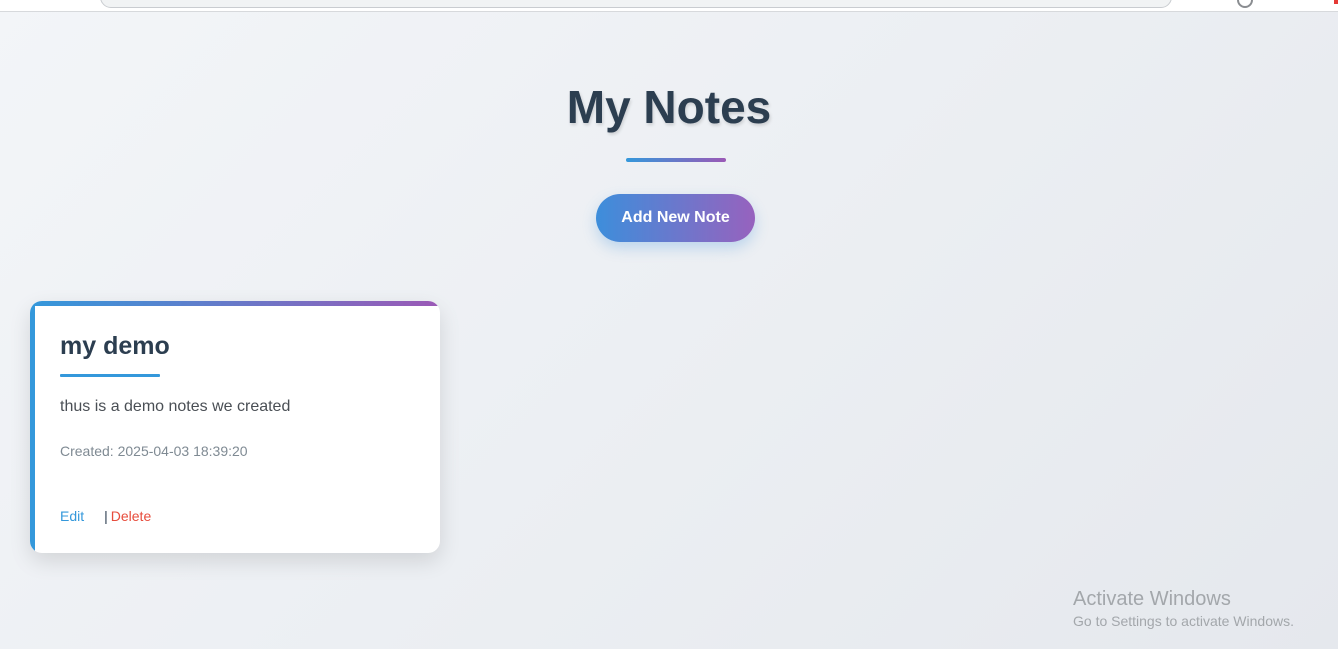 This screenshot has width=1338, height=649. Describe the element at coordinates (235, 303) in the screenshot. I see `card-accent-bar` at that location.